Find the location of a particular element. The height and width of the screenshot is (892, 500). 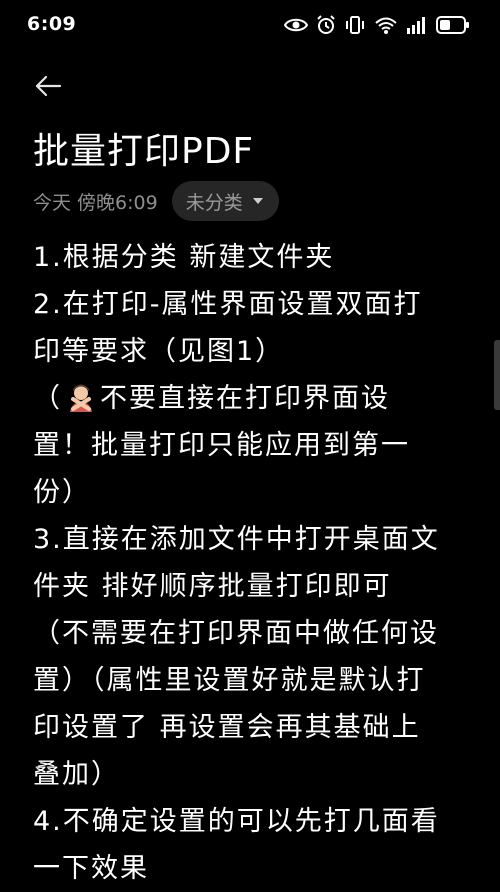

note-line: 份） is located at coordinates (62, 492).